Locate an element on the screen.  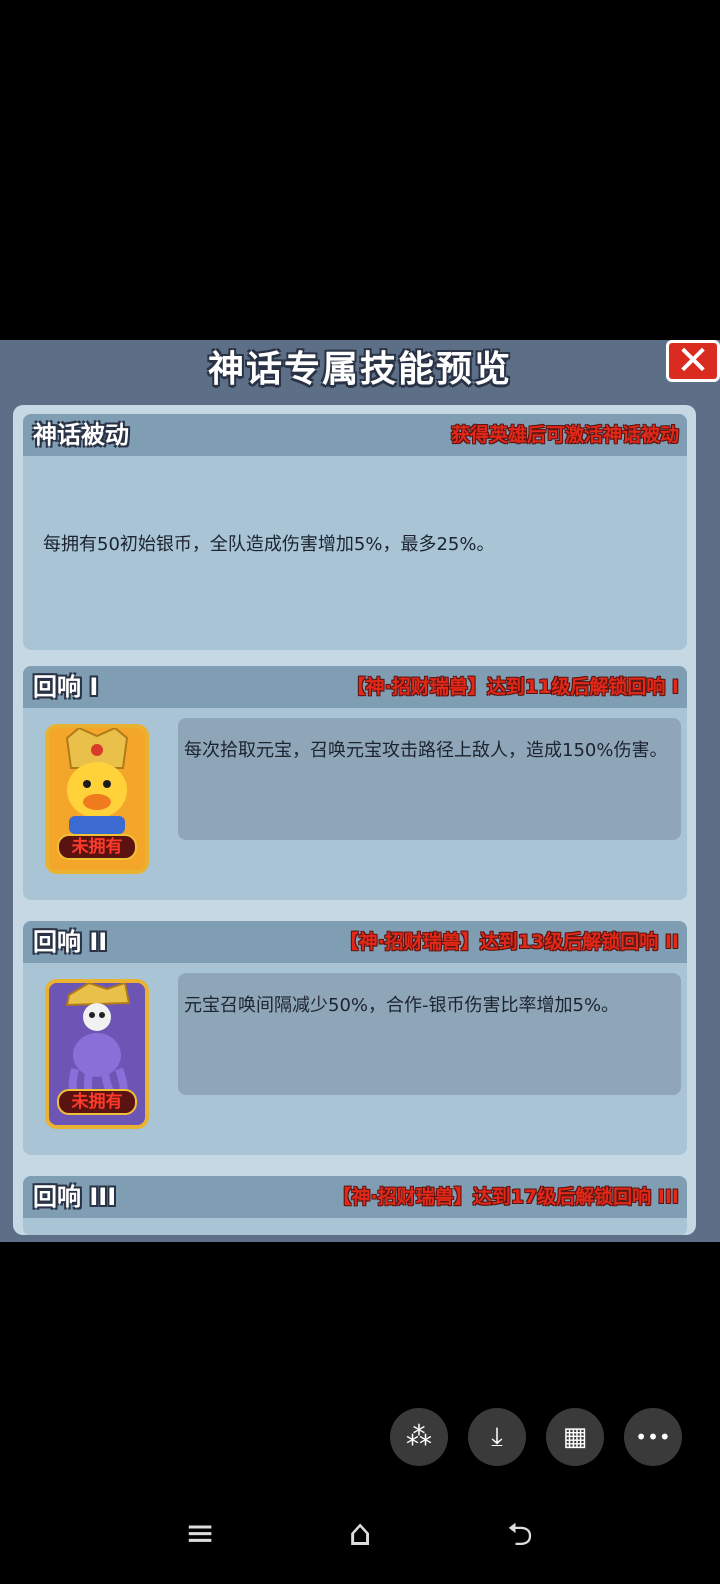
echo-1-title: 回响 I is located at coordinates (66, 687).